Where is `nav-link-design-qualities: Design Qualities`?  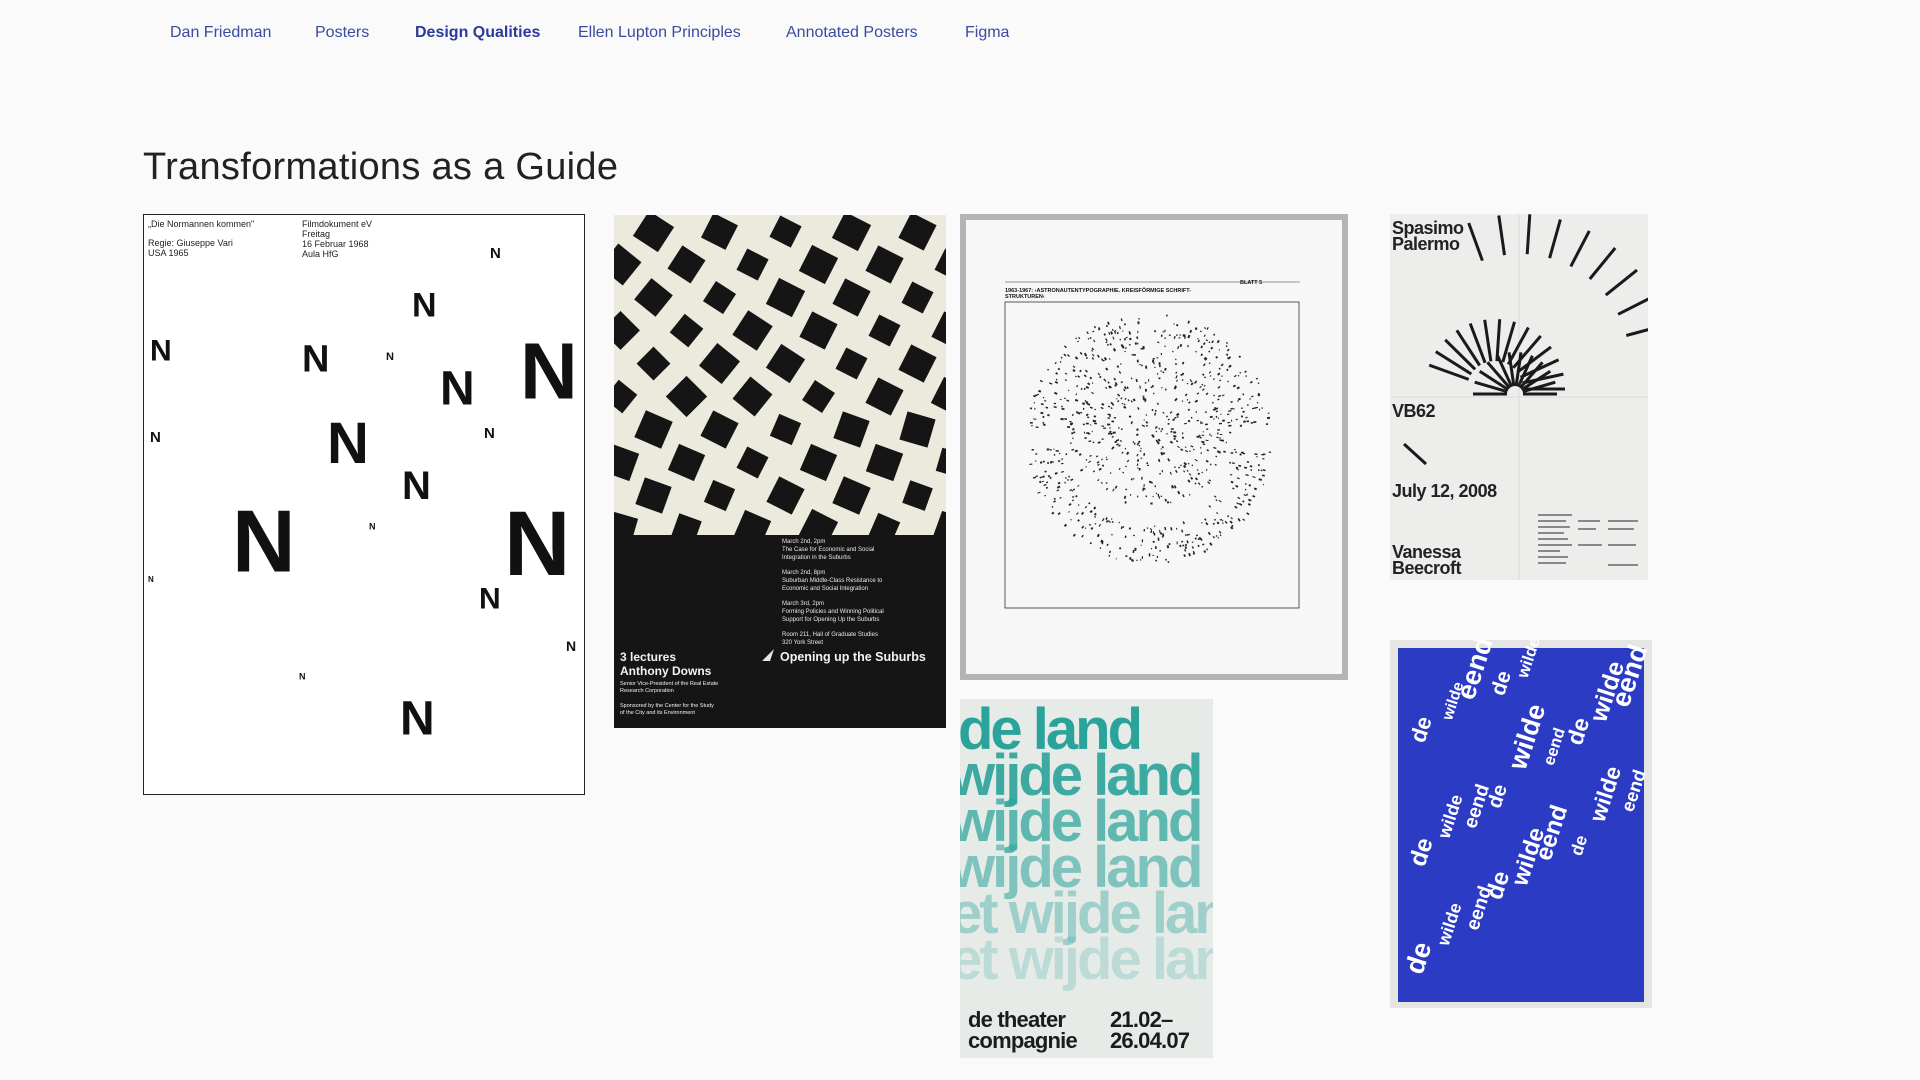 nav-link-design-qualities: Design Qualities is located at coordinates (477, 33).